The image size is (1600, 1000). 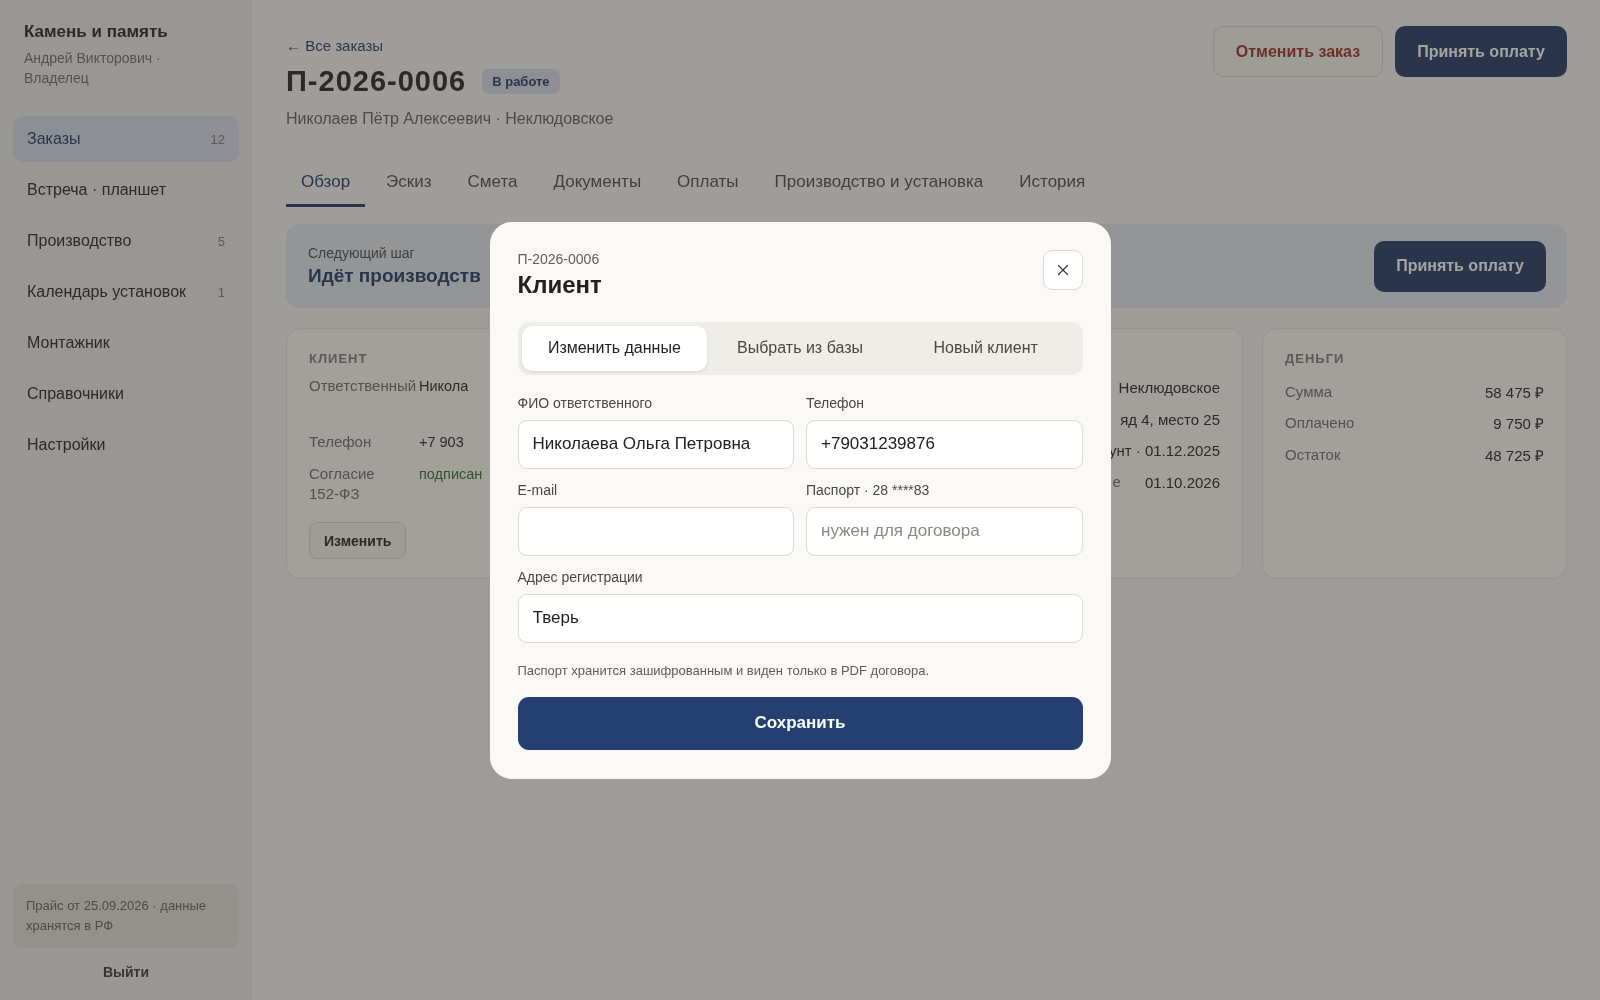 I want to click on input-field: +79031239876, so click(x=944, y=444).